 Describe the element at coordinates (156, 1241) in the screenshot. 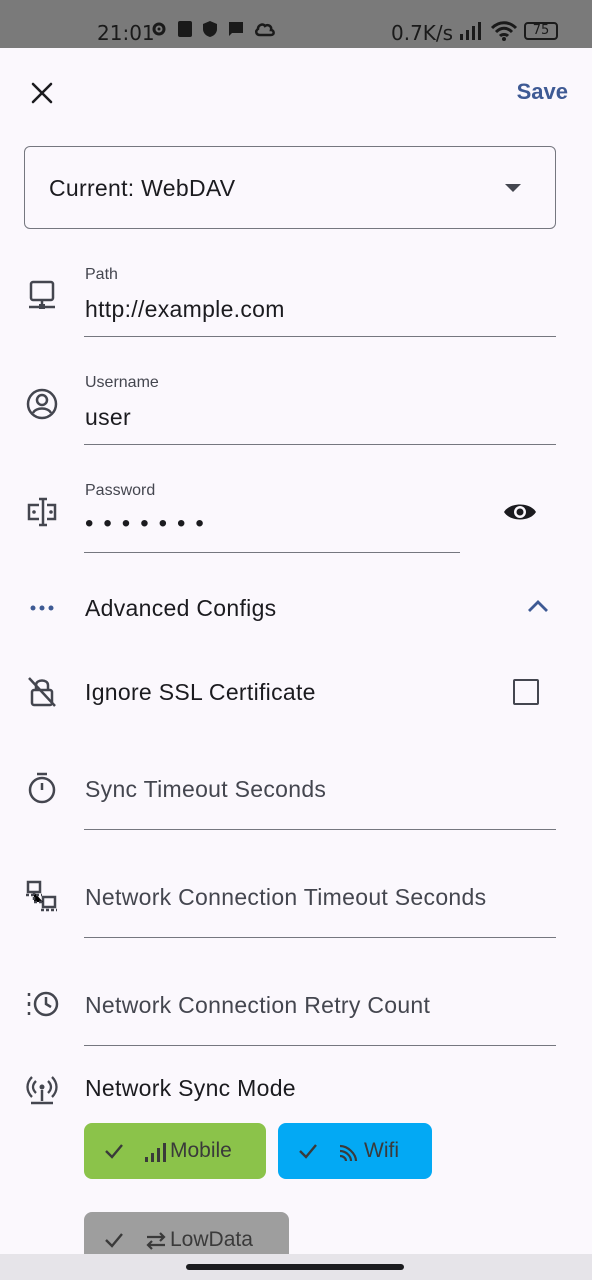

I see `swap-horiz-icon` at that location.